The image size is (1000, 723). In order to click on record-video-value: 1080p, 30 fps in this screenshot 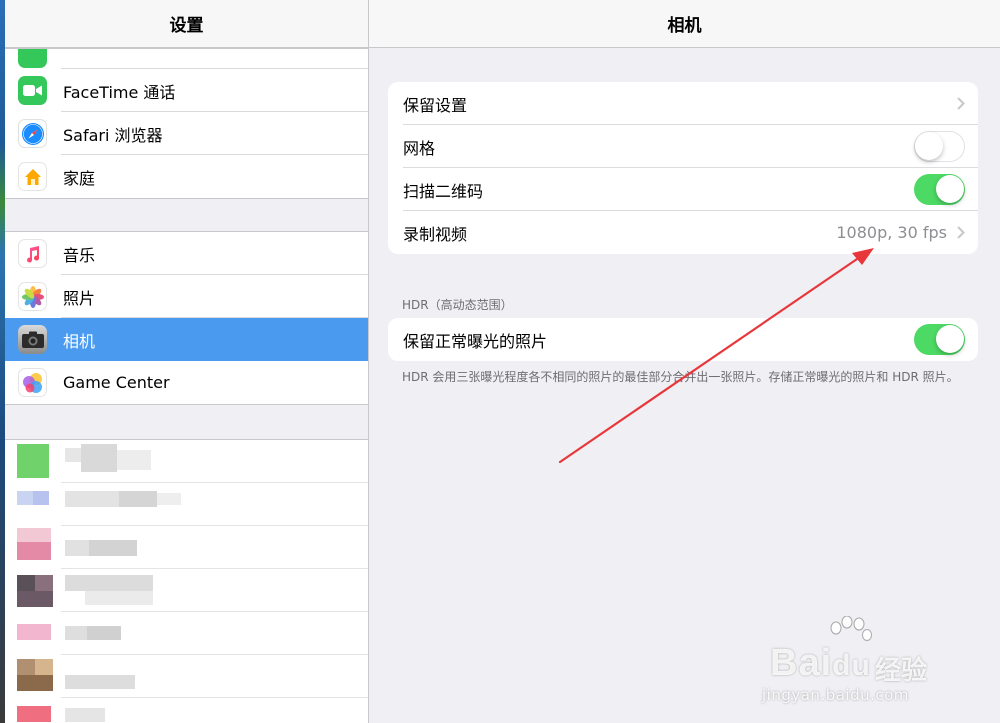, I will do `click(891, 232)`.